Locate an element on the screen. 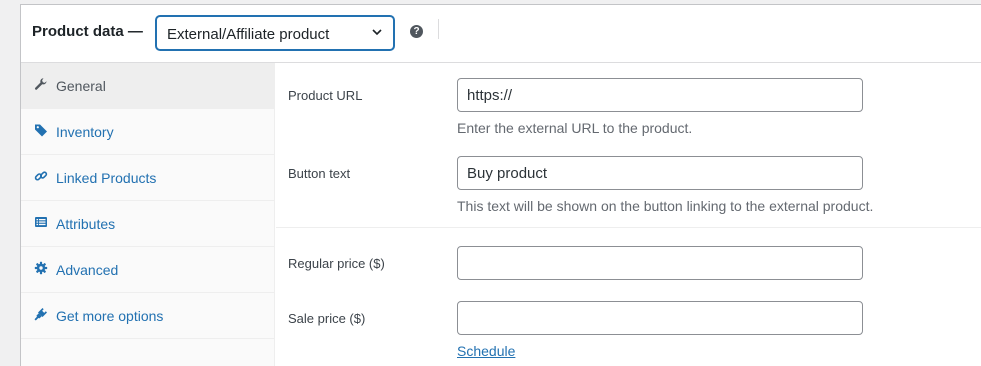  tab-attributes-label: Attributes is located at coordinates (86, 224).